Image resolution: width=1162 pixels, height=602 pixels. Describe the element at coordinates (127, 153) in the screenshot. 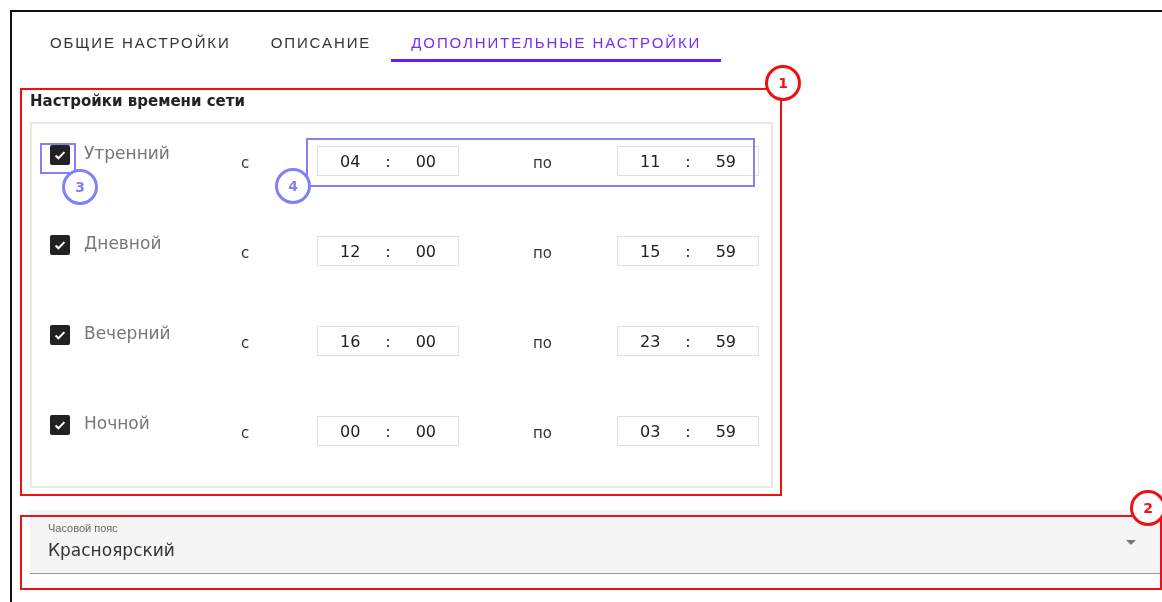

I see `period-label: Утренний` at that location.